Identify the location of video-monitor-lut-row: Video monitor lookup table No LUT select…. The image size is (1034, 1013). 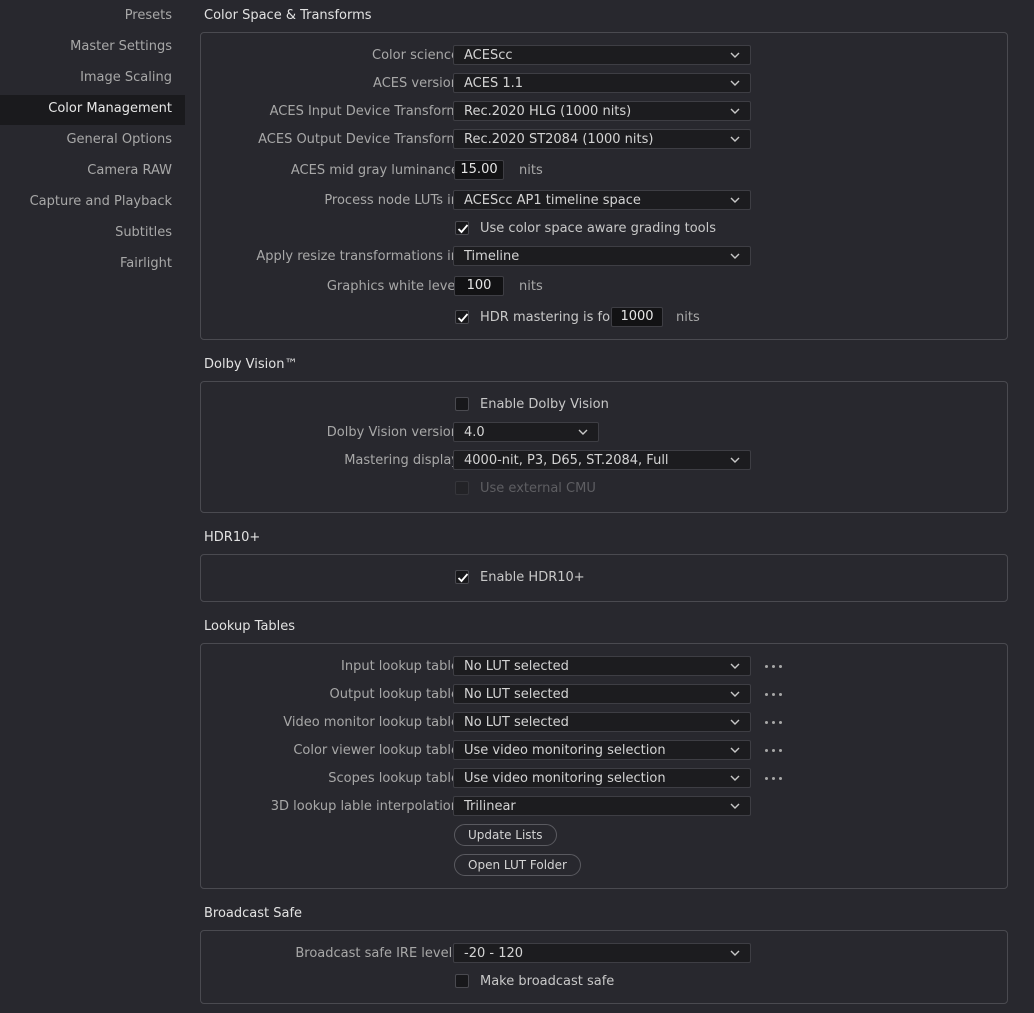
(604, 723).